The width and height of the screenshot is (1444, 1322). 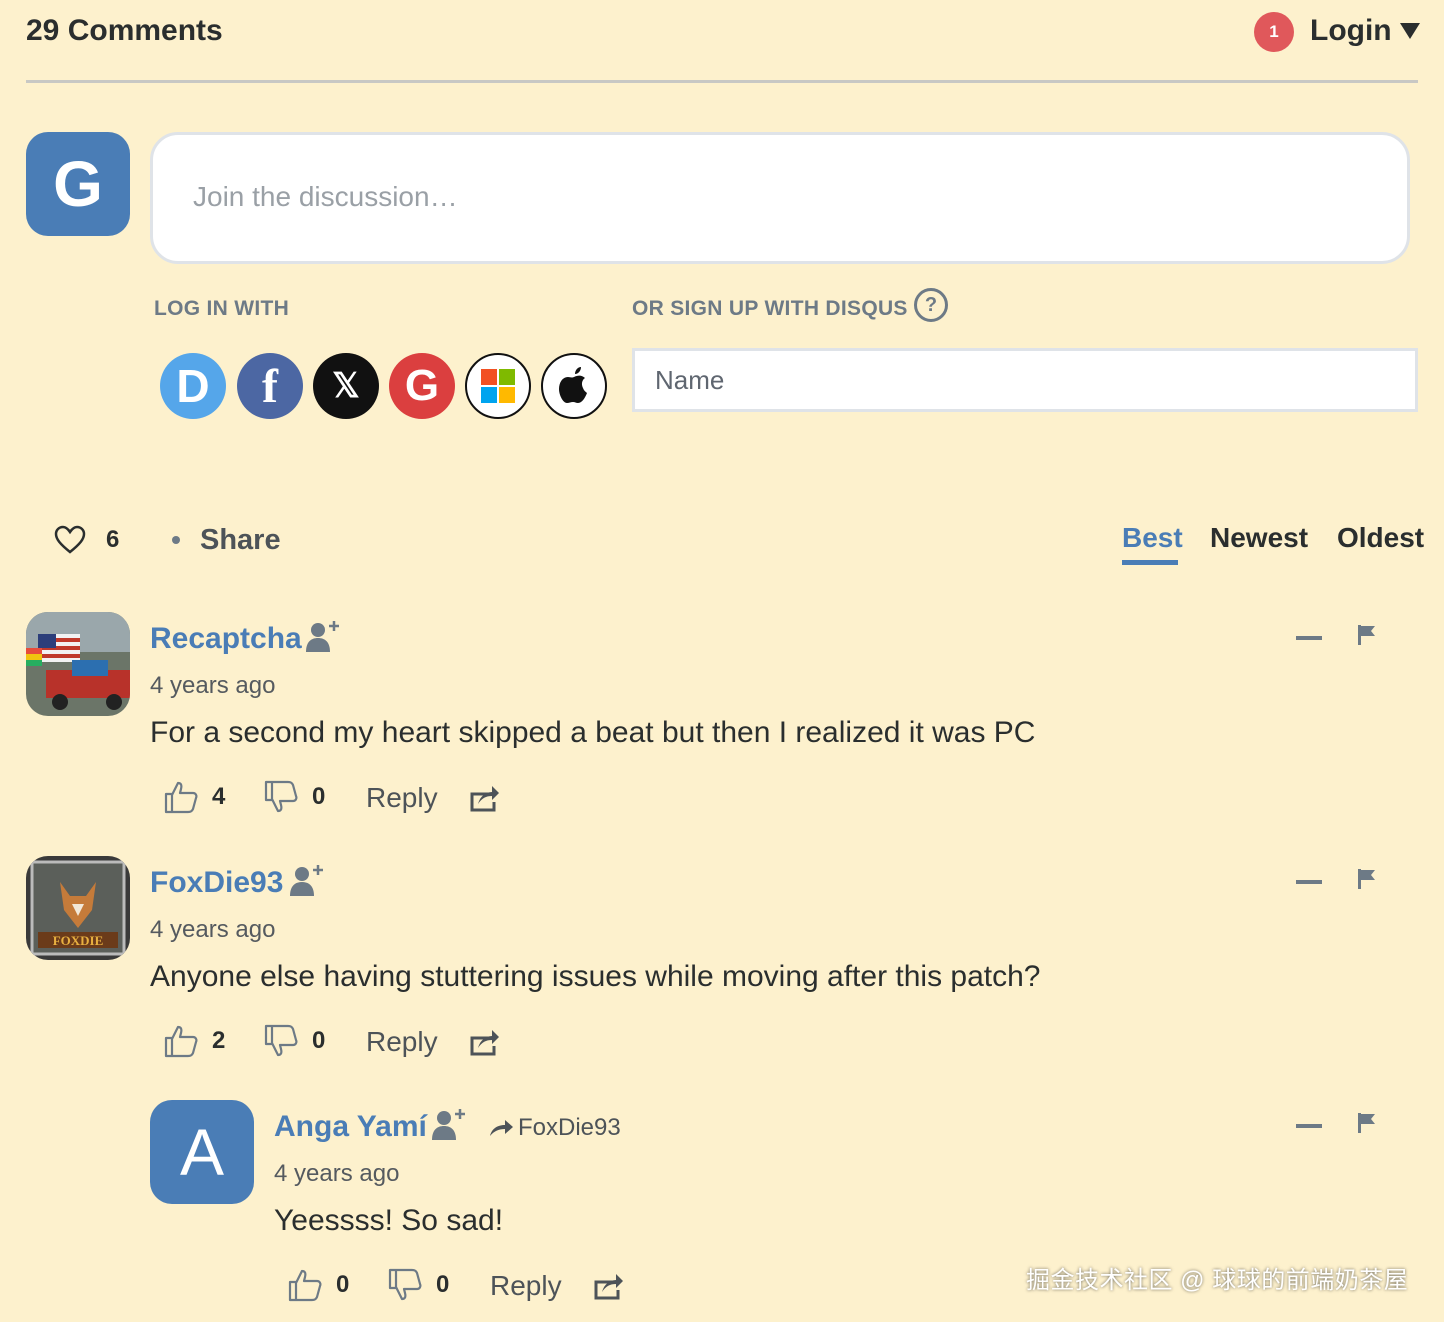 I want to click on upvote-button: 0, so click(x=318, y=1285).